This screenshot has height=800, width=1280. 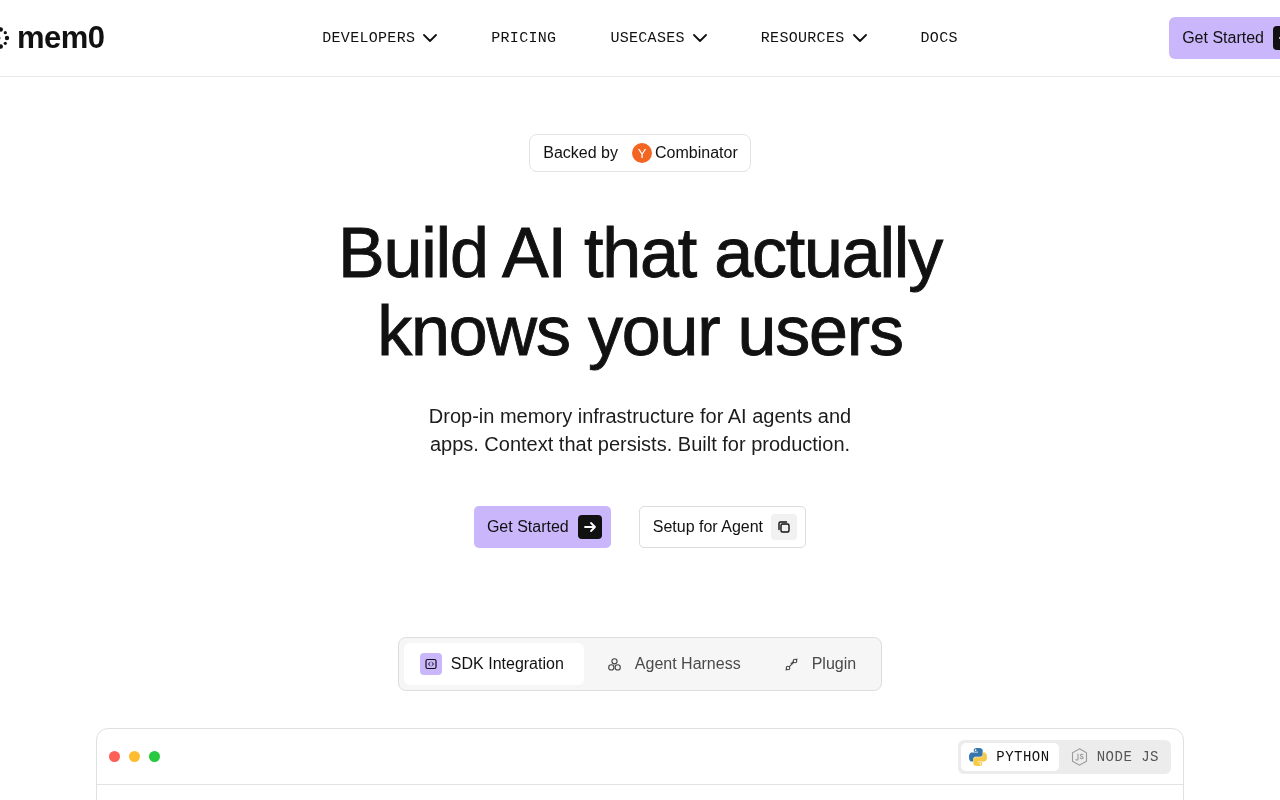 What do you see at coordinates (640, 292) in the screenshot?
I see `hero-title: Build AI that actually knows your users` at bounding box center [640, 292].